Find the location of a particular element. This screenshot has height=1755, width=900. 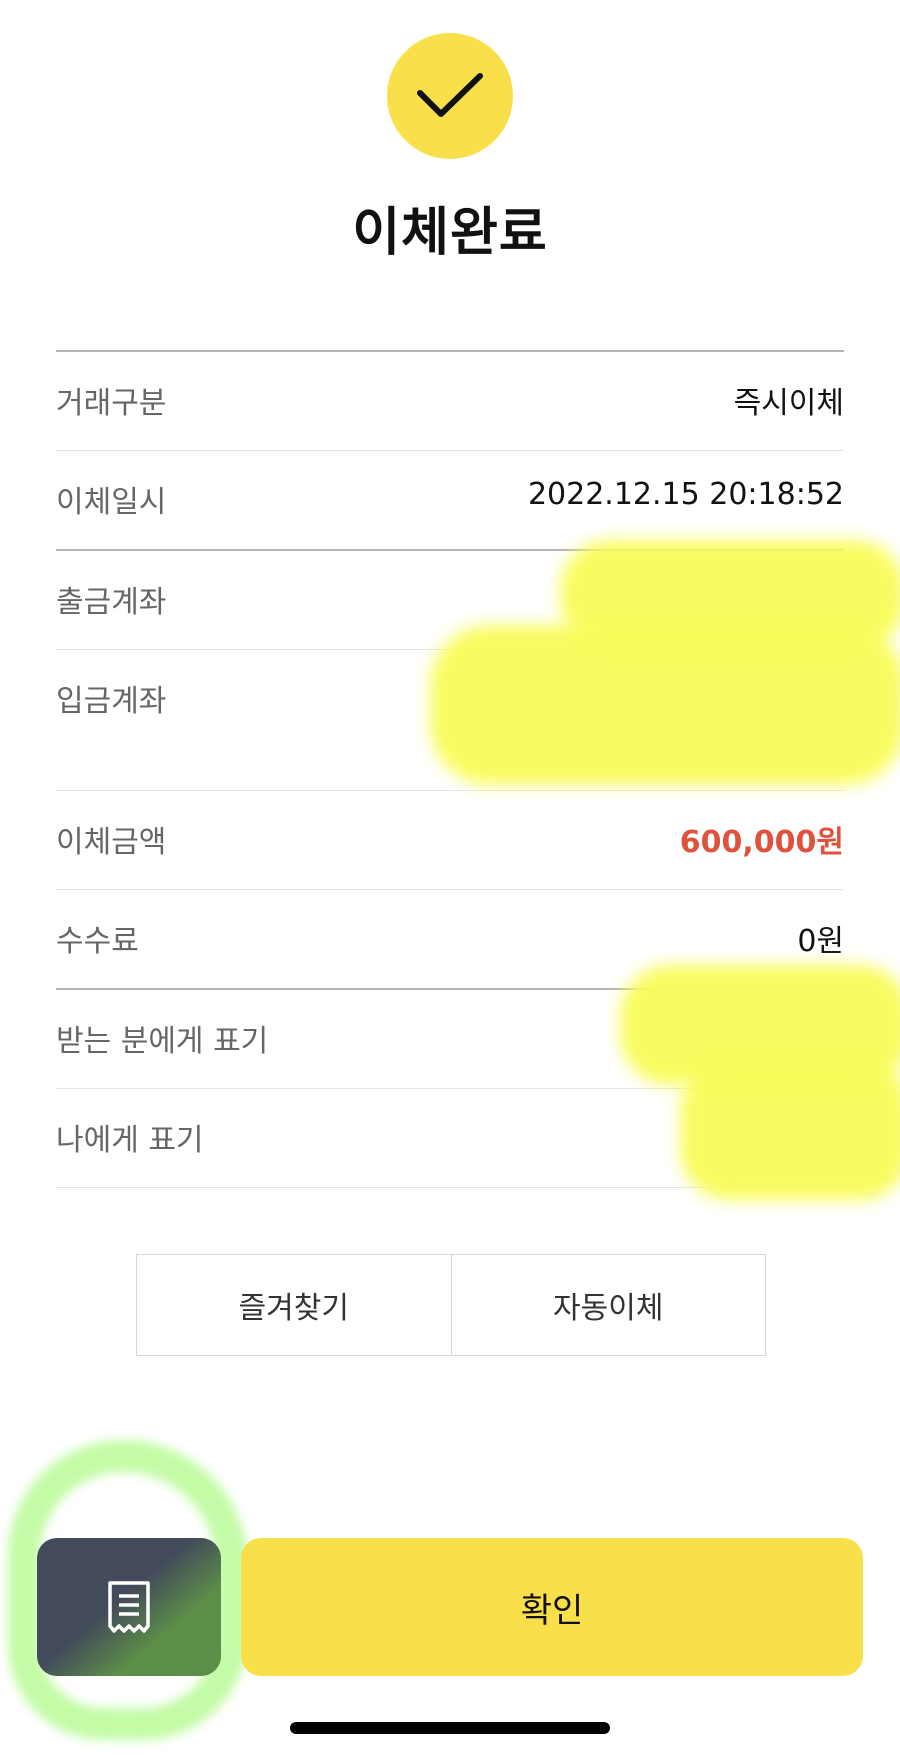

receipt-button is located at coordinates (129, 1607).